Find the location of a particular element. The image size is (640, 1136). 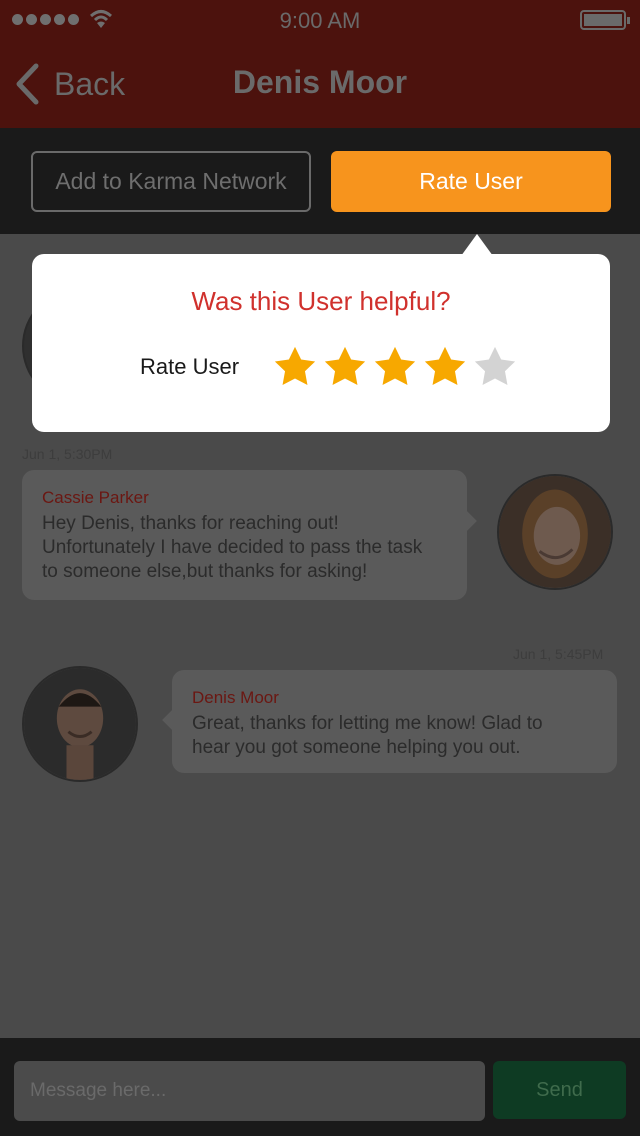

message-input is located at coordinates (249, 1091).